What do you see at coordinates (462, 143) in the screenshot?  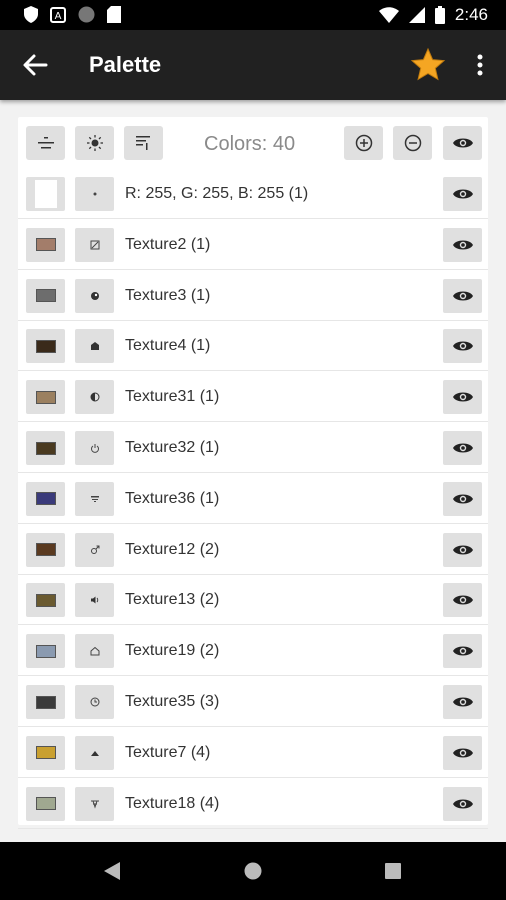 I see `toggle-all-visibility-button` at bounding box center [462, 143].